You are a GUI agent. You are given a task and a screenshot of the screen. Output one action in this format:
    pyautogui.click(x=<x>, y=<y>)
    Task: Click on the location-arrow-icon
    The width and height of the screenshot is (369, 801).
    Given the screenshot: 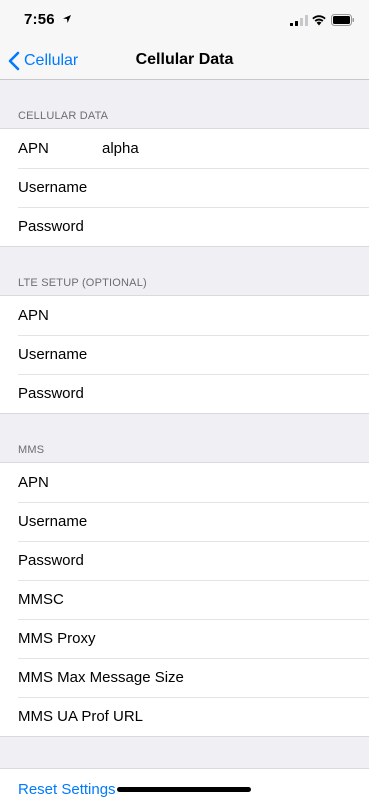 What is the action you would take?
    pyautogui.click(x=67, y=19)
    